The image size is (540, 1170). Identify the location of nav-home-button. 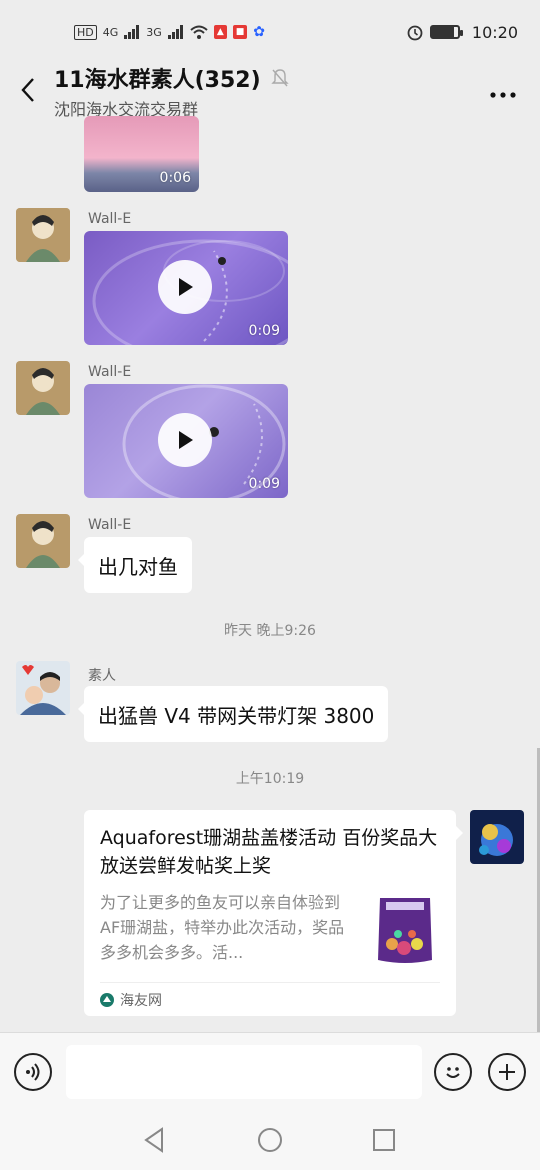
(270, 1140).